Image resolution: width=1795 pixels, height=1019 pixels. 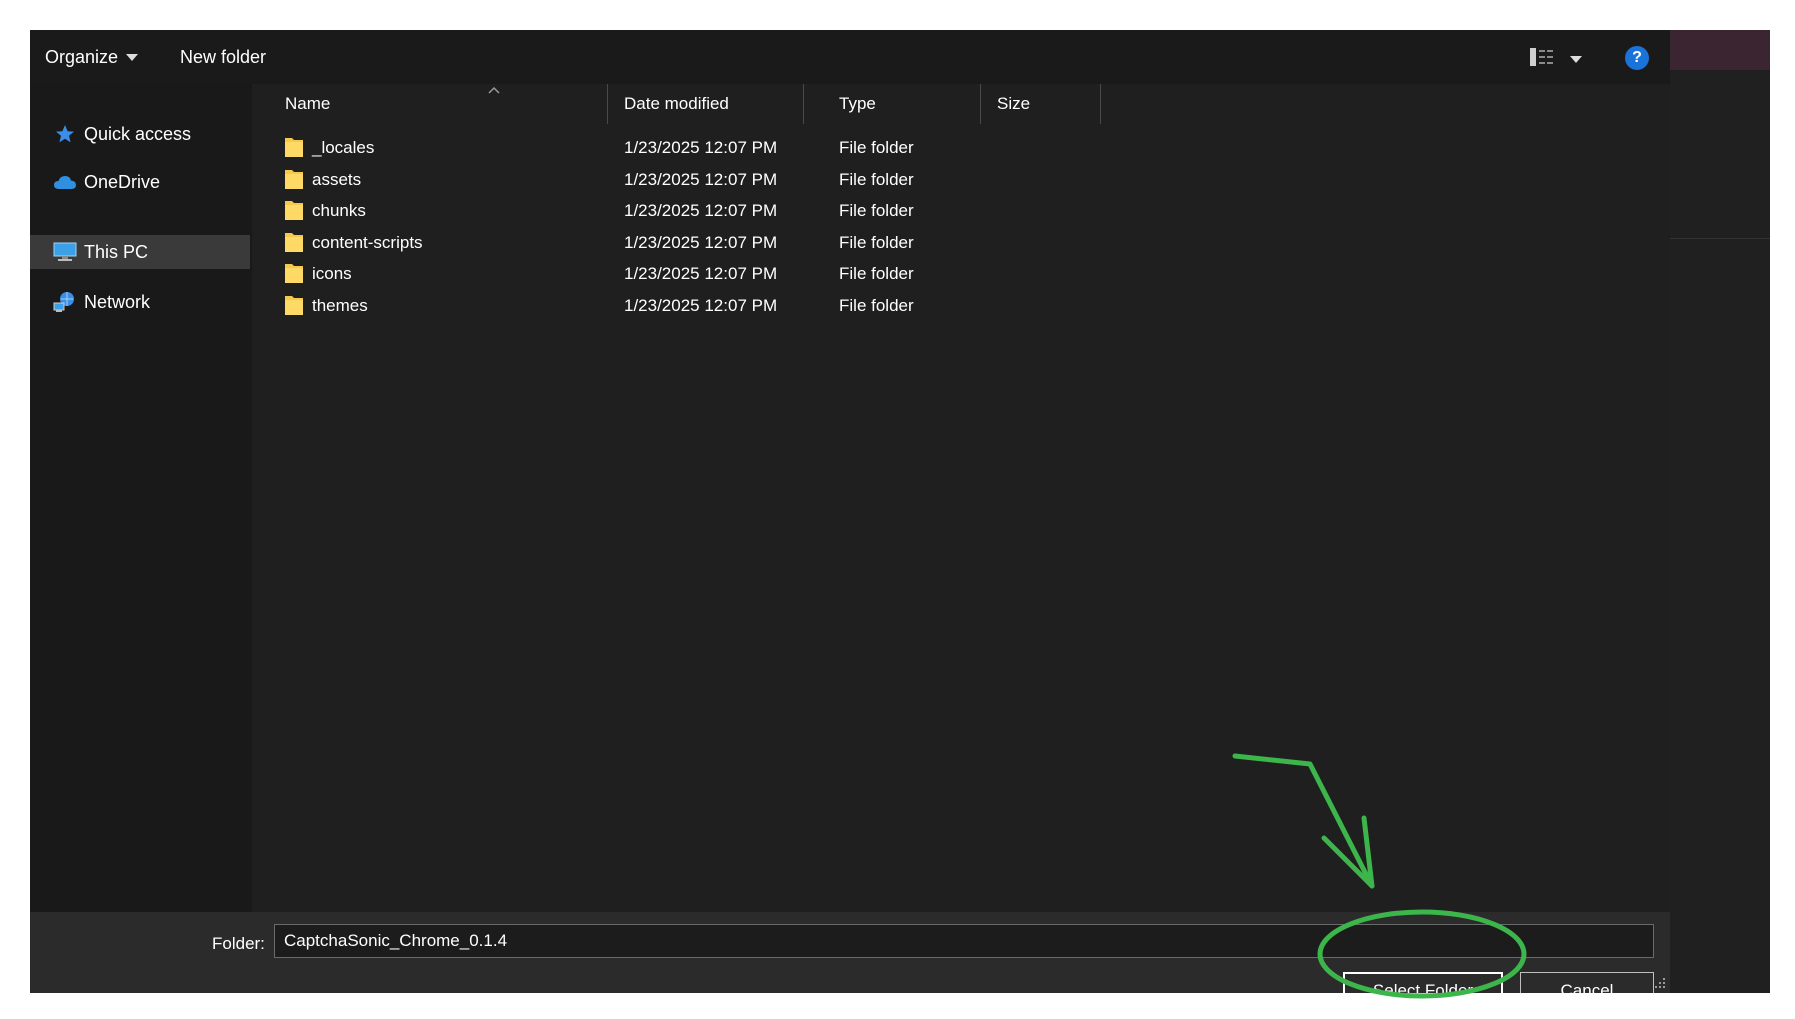 I want to click on nav-item-network: Network, so click(x=140, y=302).